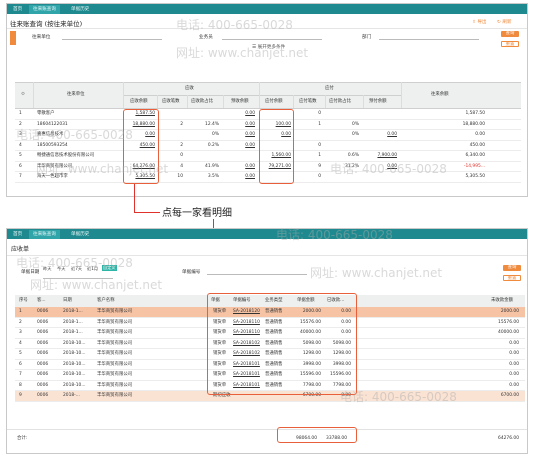 The height and width of the screenshot is (457, 533). I want to click on cell-bal: 6,340.00, so click(475, 155).